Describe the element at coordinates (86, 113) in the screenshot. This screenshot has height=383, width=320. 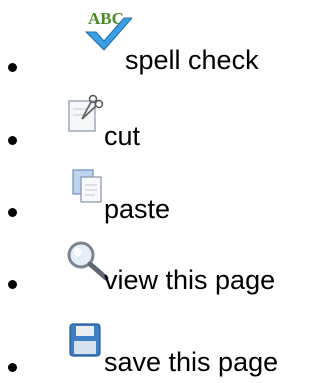
I see `cut-icon` at that location.